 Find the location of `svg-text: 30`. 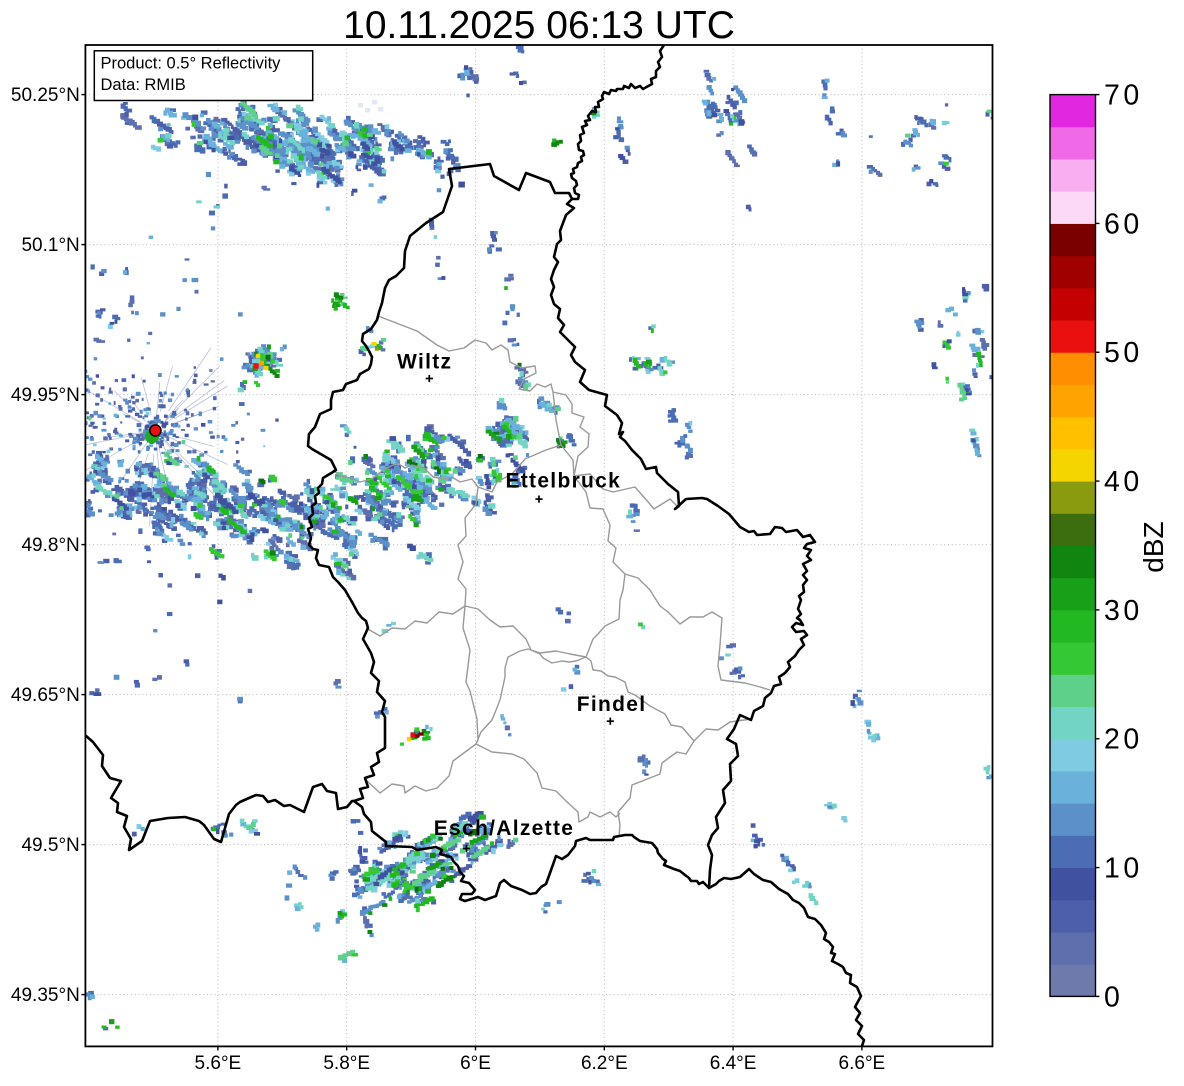

svg-text: 30 is located at coordinates (1123, 611).